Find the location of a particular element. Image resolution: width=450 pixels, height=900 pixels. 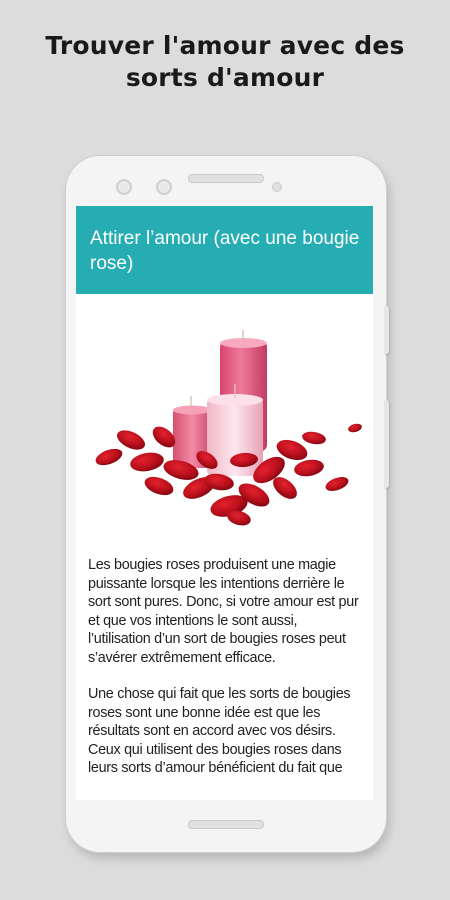

power-button is located at coordinates (386, 330).